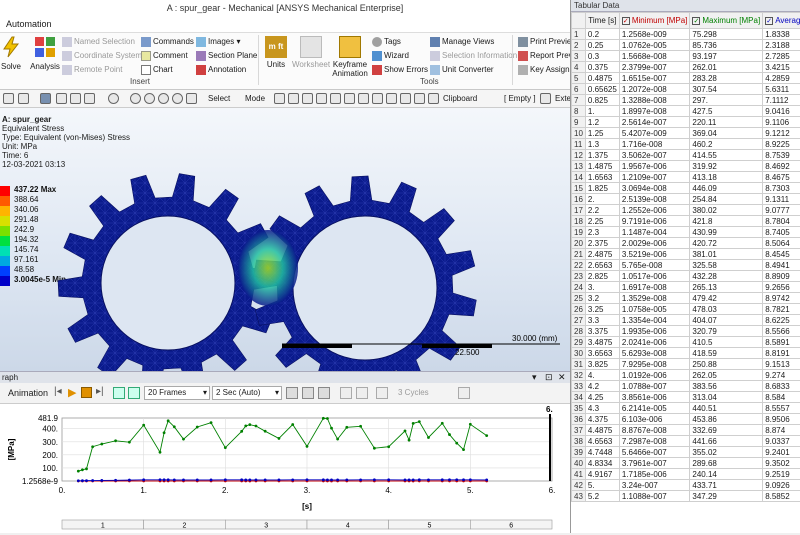  Describe the element at coordinates (405, 98) in the screenshot. I see `thick-shells-icon` at that location.